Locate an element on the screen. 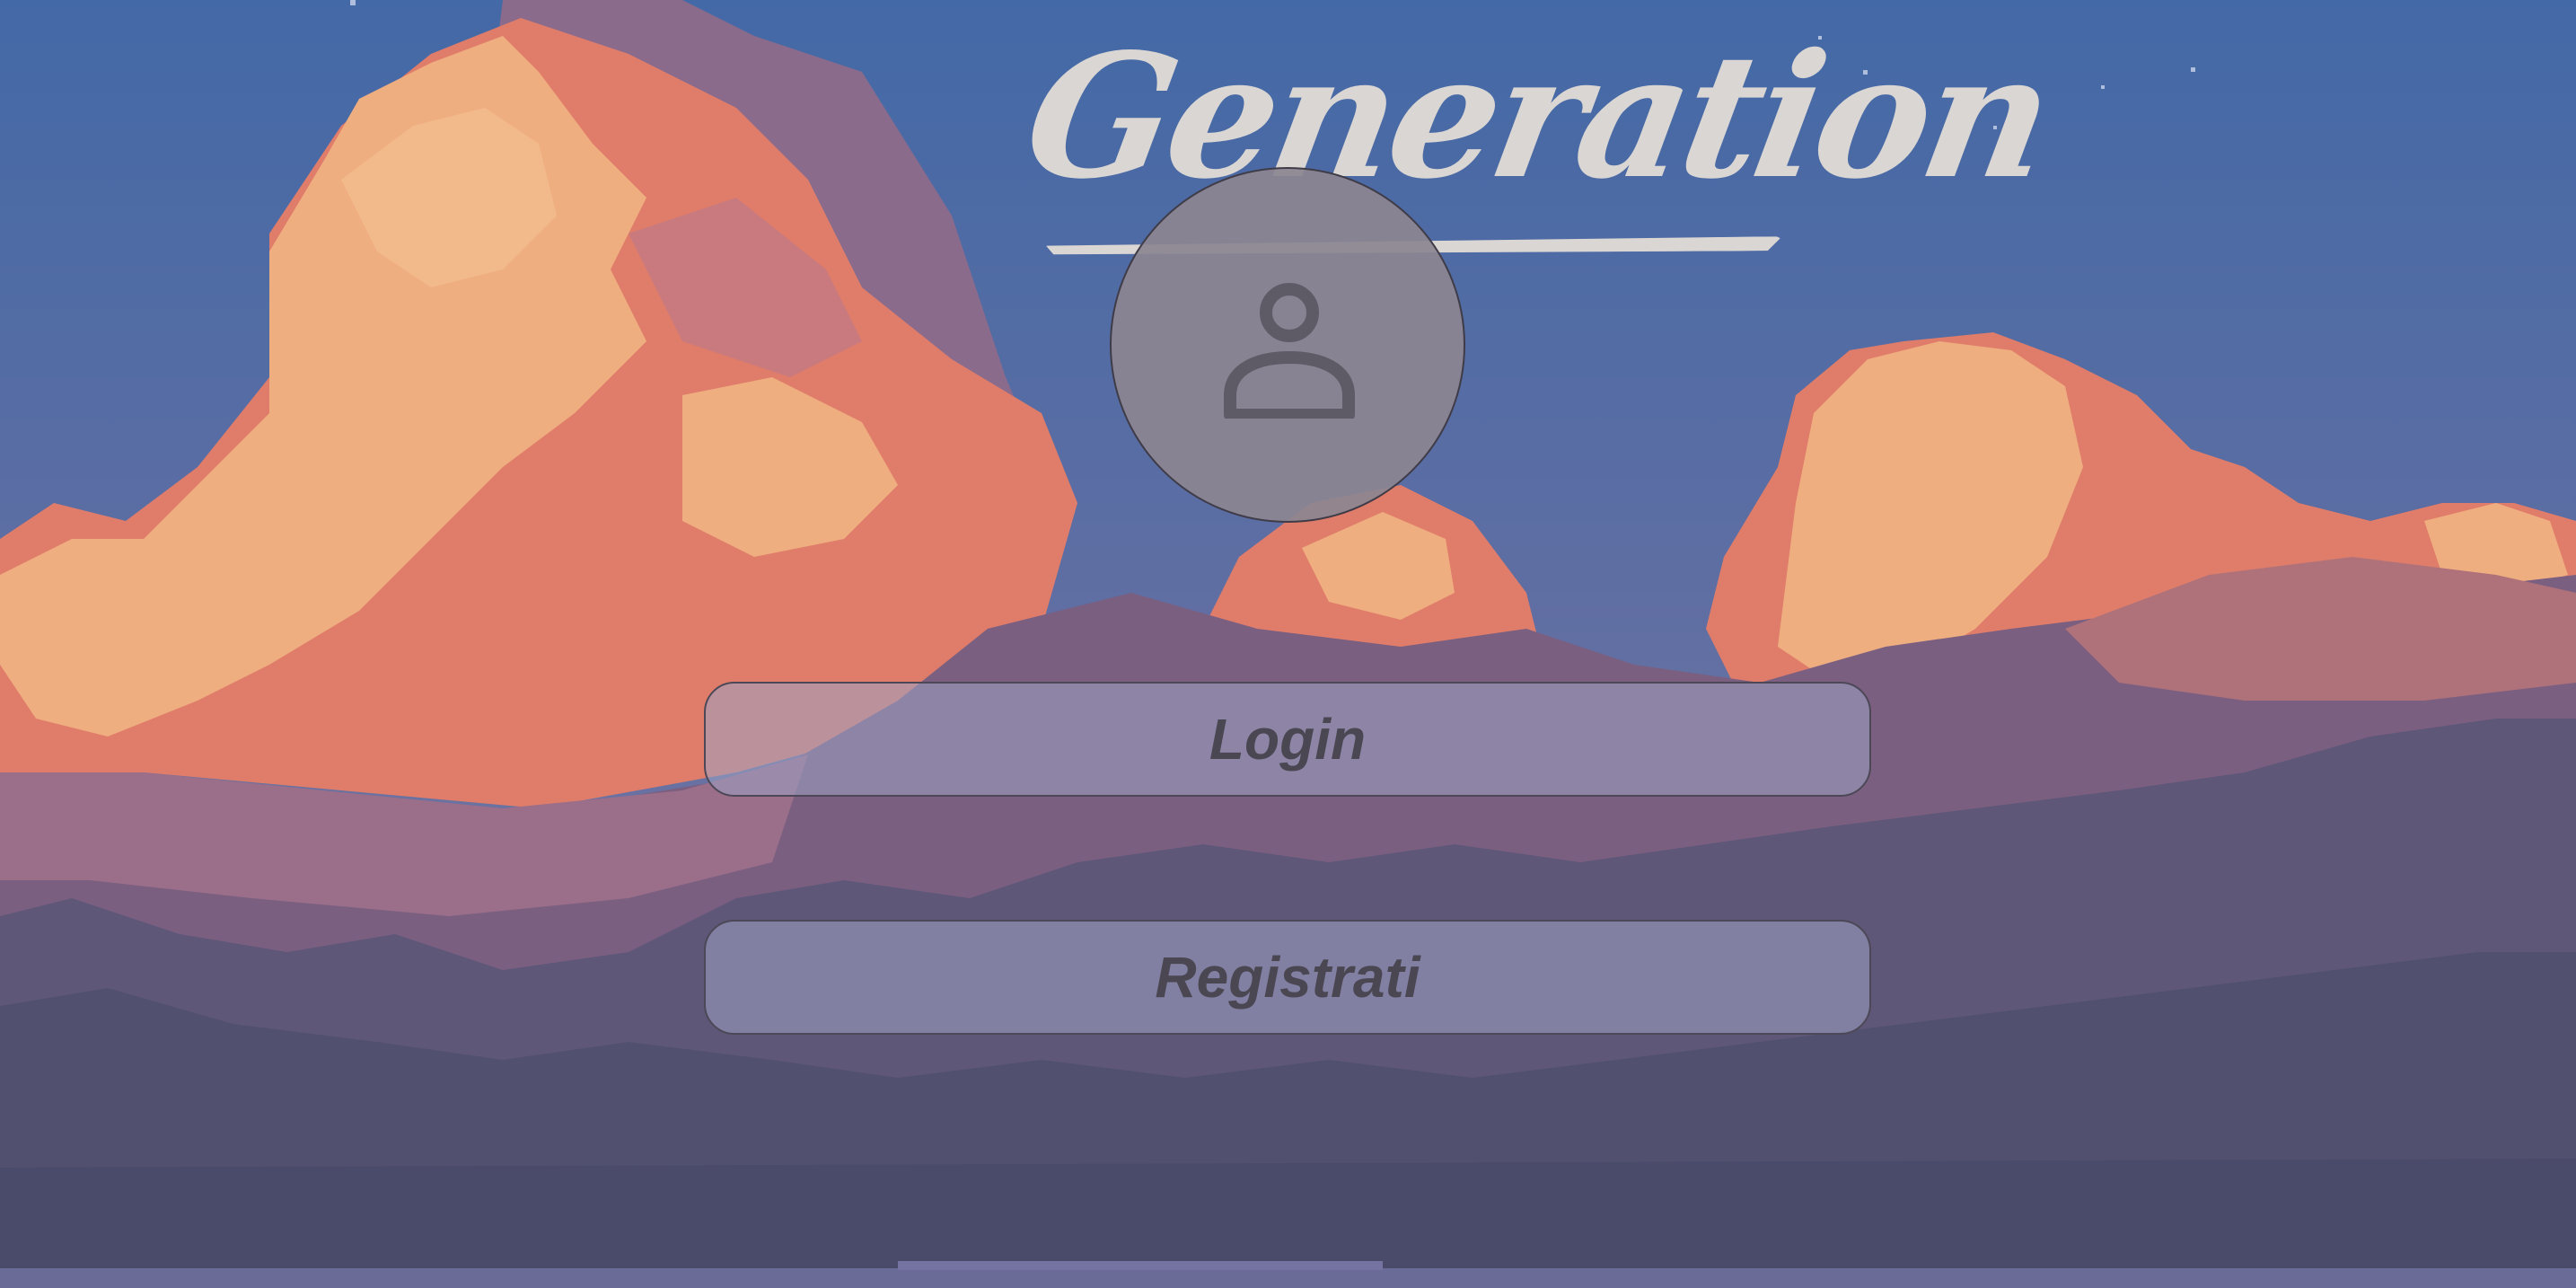 The image size is (2576, 1288). register-button: Registrati is located at coordinates (1287, 977).